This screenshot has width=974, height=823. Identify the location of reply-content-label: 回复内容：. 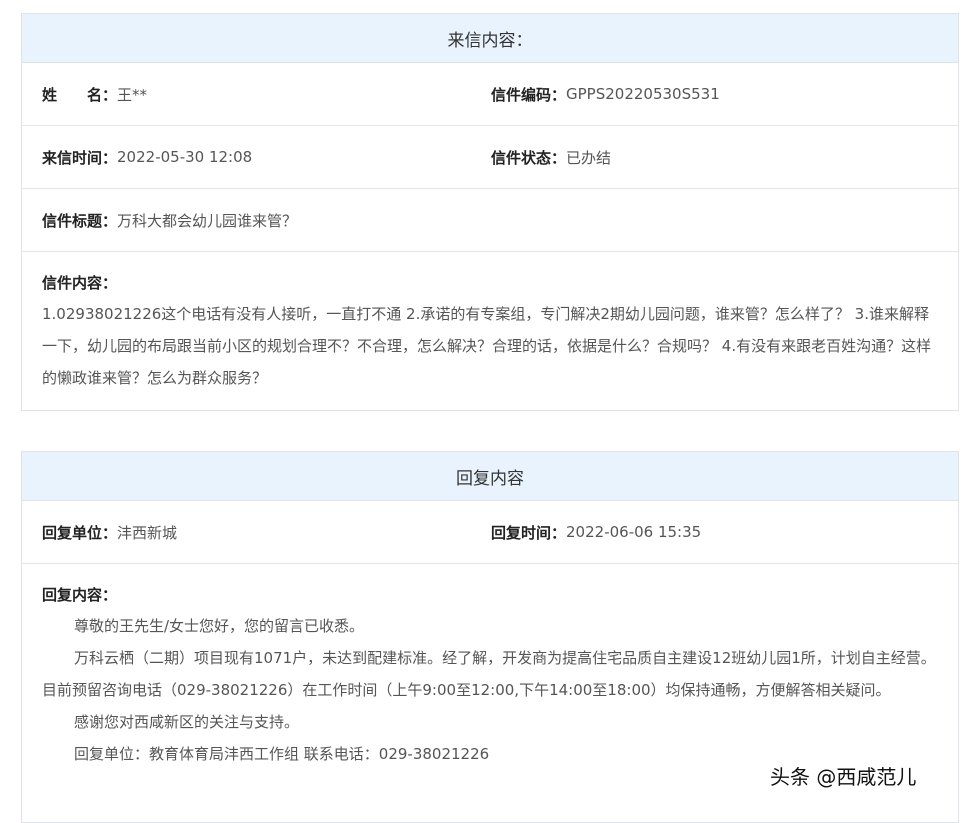
(80, 595).